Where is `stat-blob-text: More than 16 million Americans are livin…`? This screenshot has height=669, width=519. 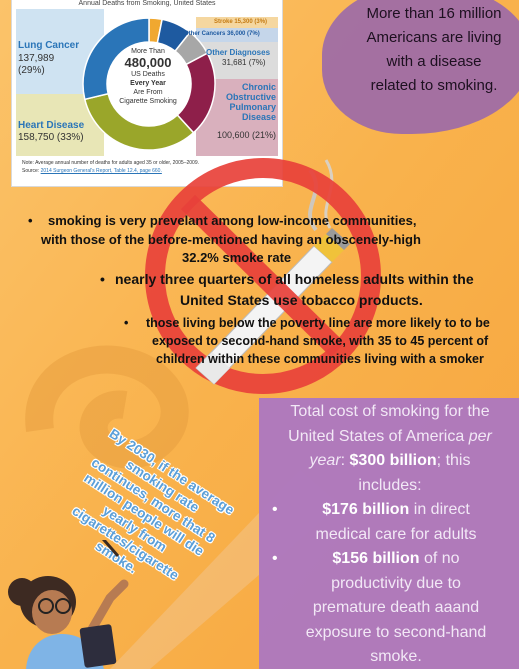
stat-blob-text: More than 16 million Americans are livin… is located at coordinates (434, 49).